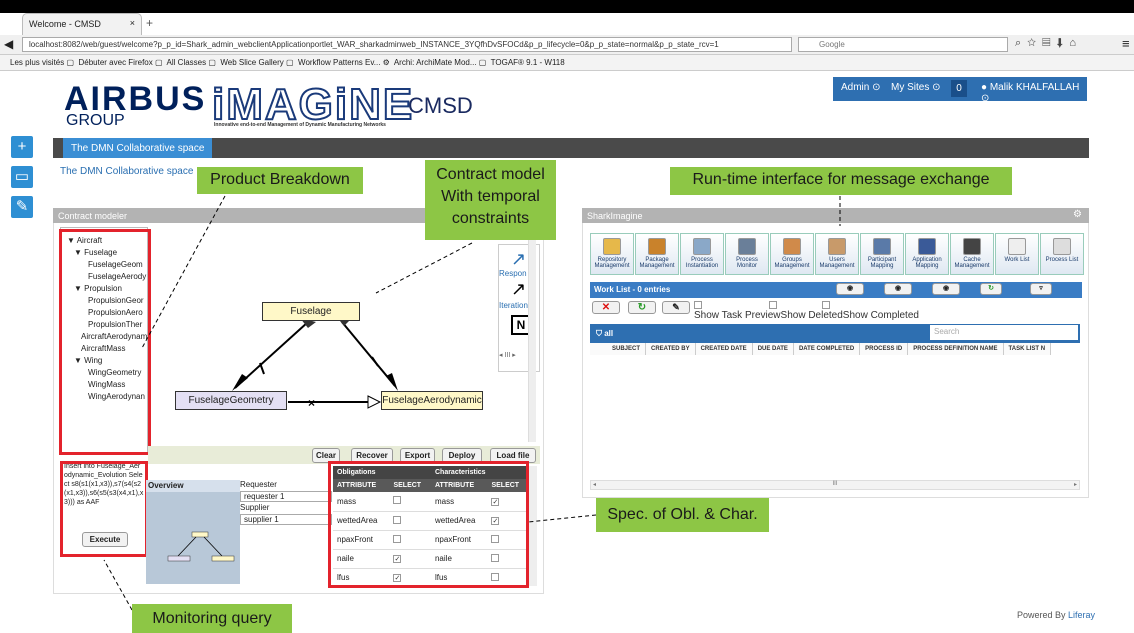 Image resolution: width=1134 pixels, height=633 pixels. Describe the element at coordinates (286, 496) in the screenshot. I see `requester-field: requester 1` at that location.